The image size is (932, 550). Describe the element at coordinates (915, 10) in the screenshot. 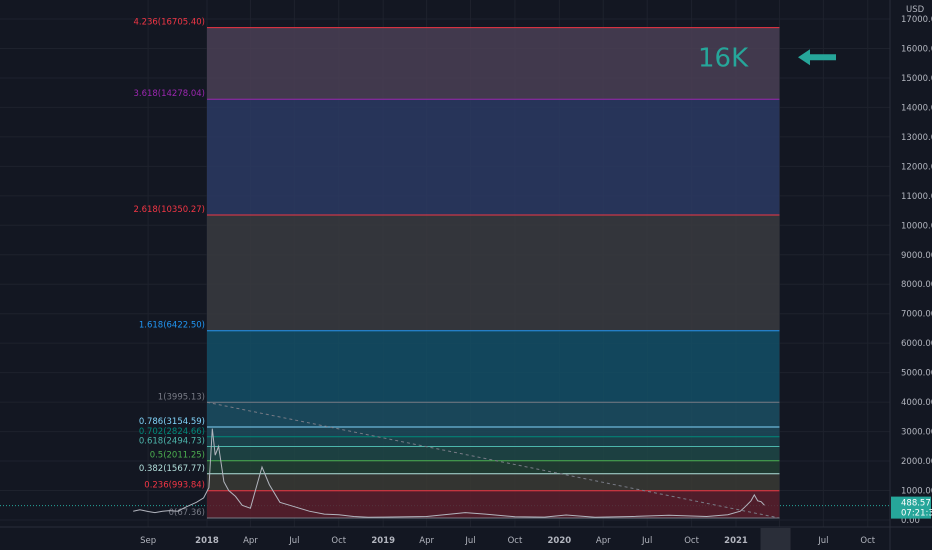

I see `currency-label: USD` at that location.